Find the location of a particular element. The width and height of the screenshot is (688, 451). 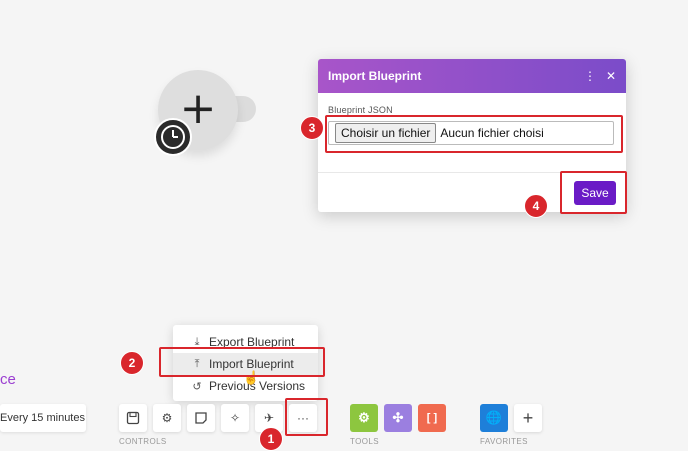

clock-icon is located at coordinates (173, 137).